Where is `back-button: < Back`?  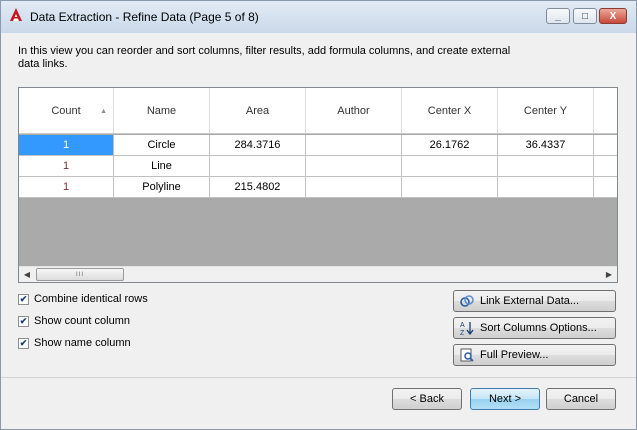 back-button: < Back is located at coordinates (427, 399).